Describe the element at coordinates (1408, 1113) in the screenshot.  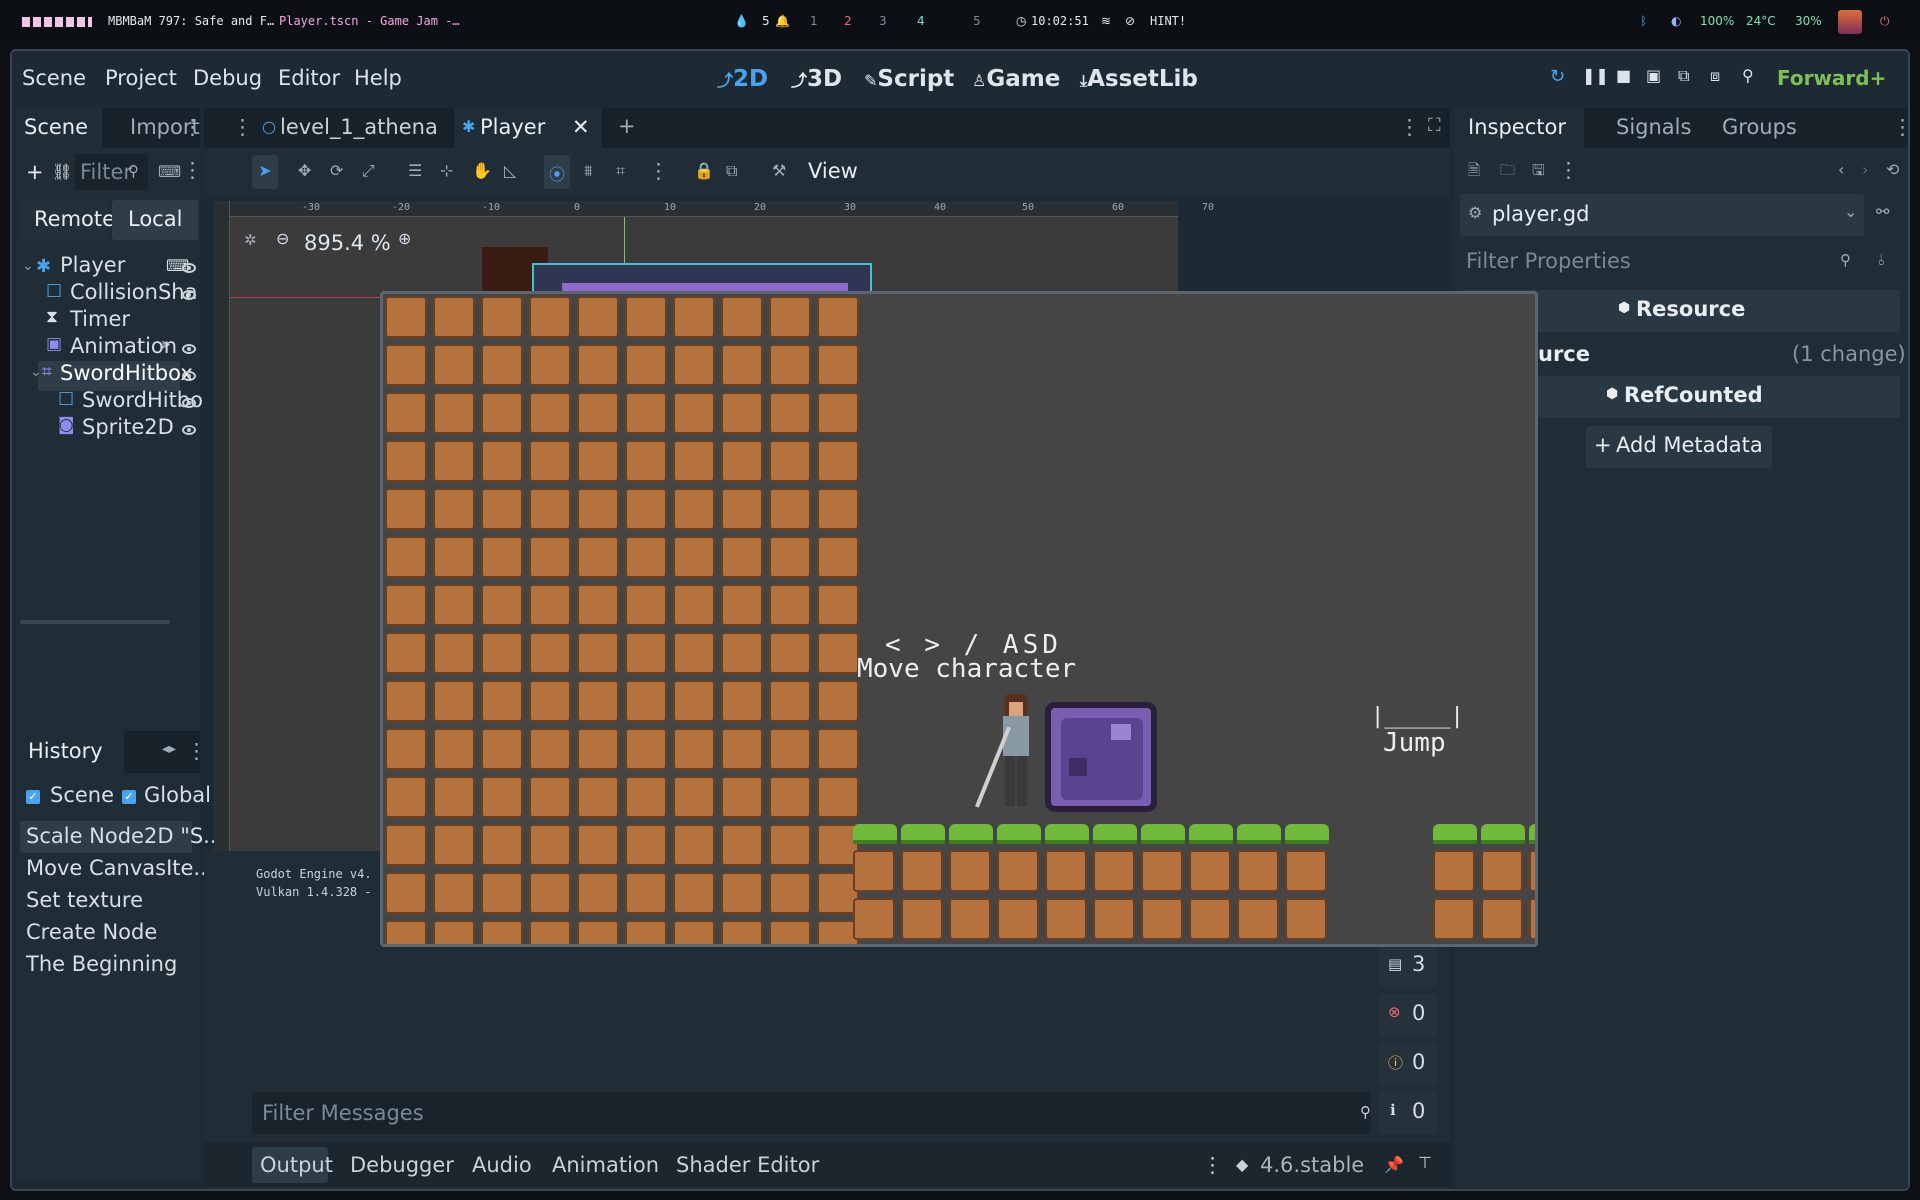
I see `message-count: ℹ0` at that location.